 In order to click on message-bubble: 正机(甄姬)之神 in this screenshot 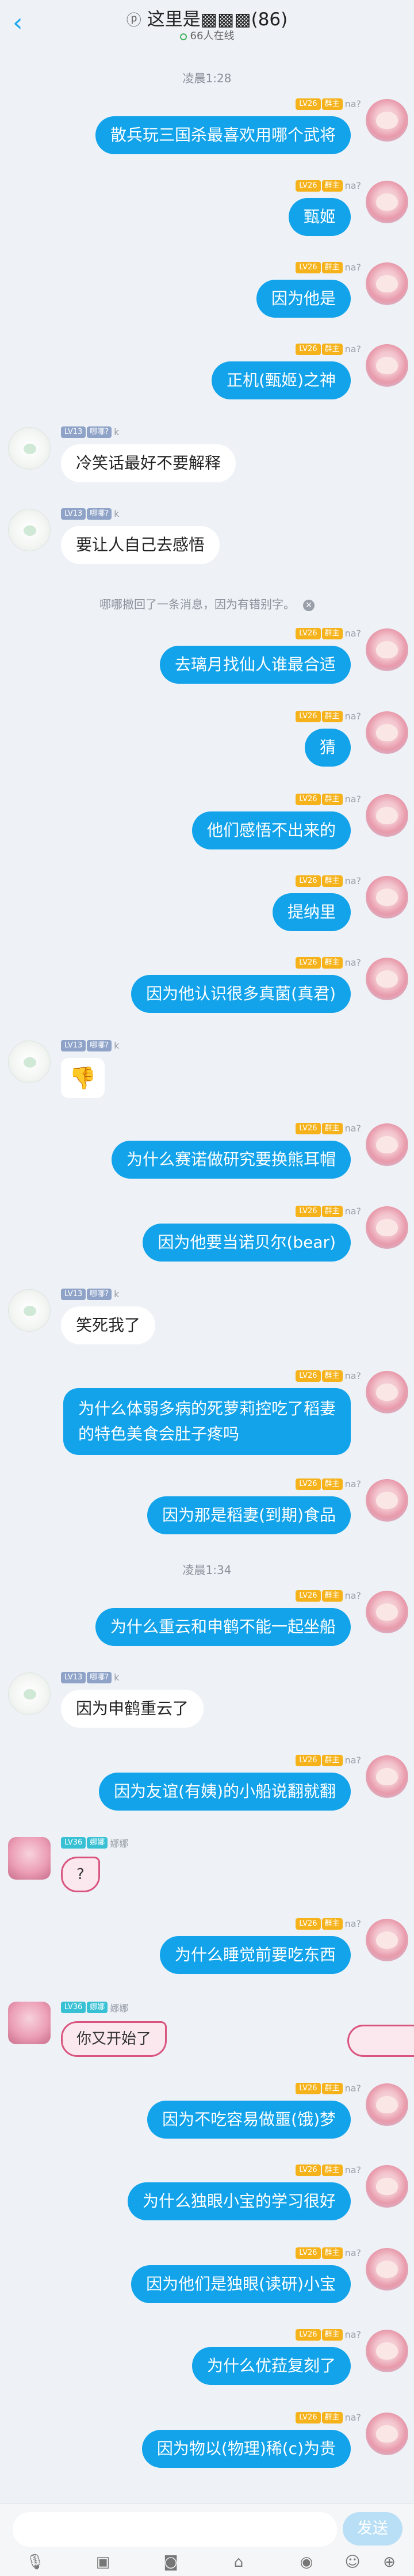, I will do `click(281, 380)`.